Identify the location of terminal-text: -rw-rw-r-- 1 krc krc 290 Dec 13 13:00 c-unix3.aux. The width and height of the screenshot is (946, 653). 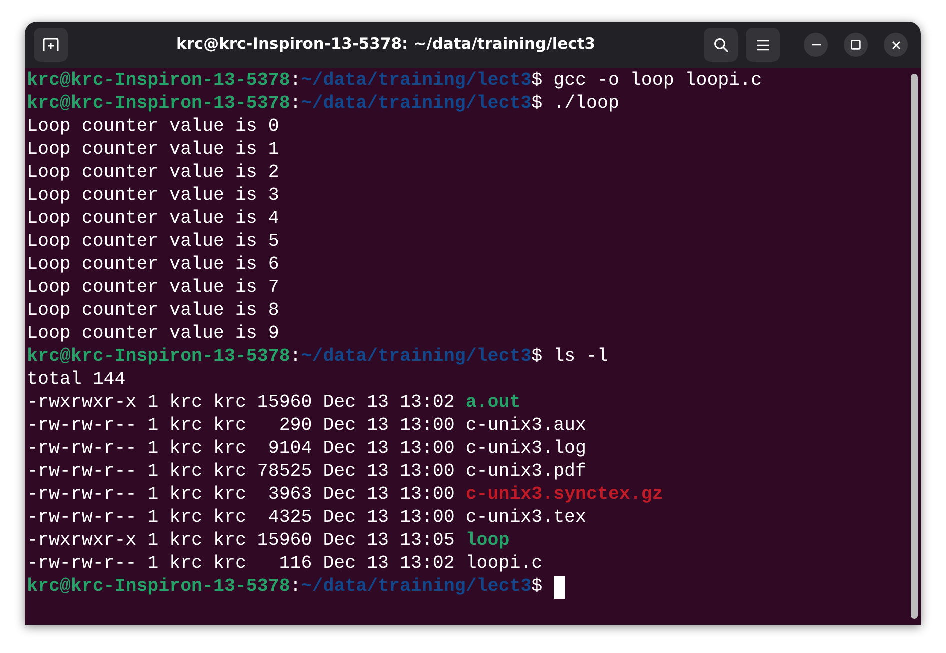
(306, 426).